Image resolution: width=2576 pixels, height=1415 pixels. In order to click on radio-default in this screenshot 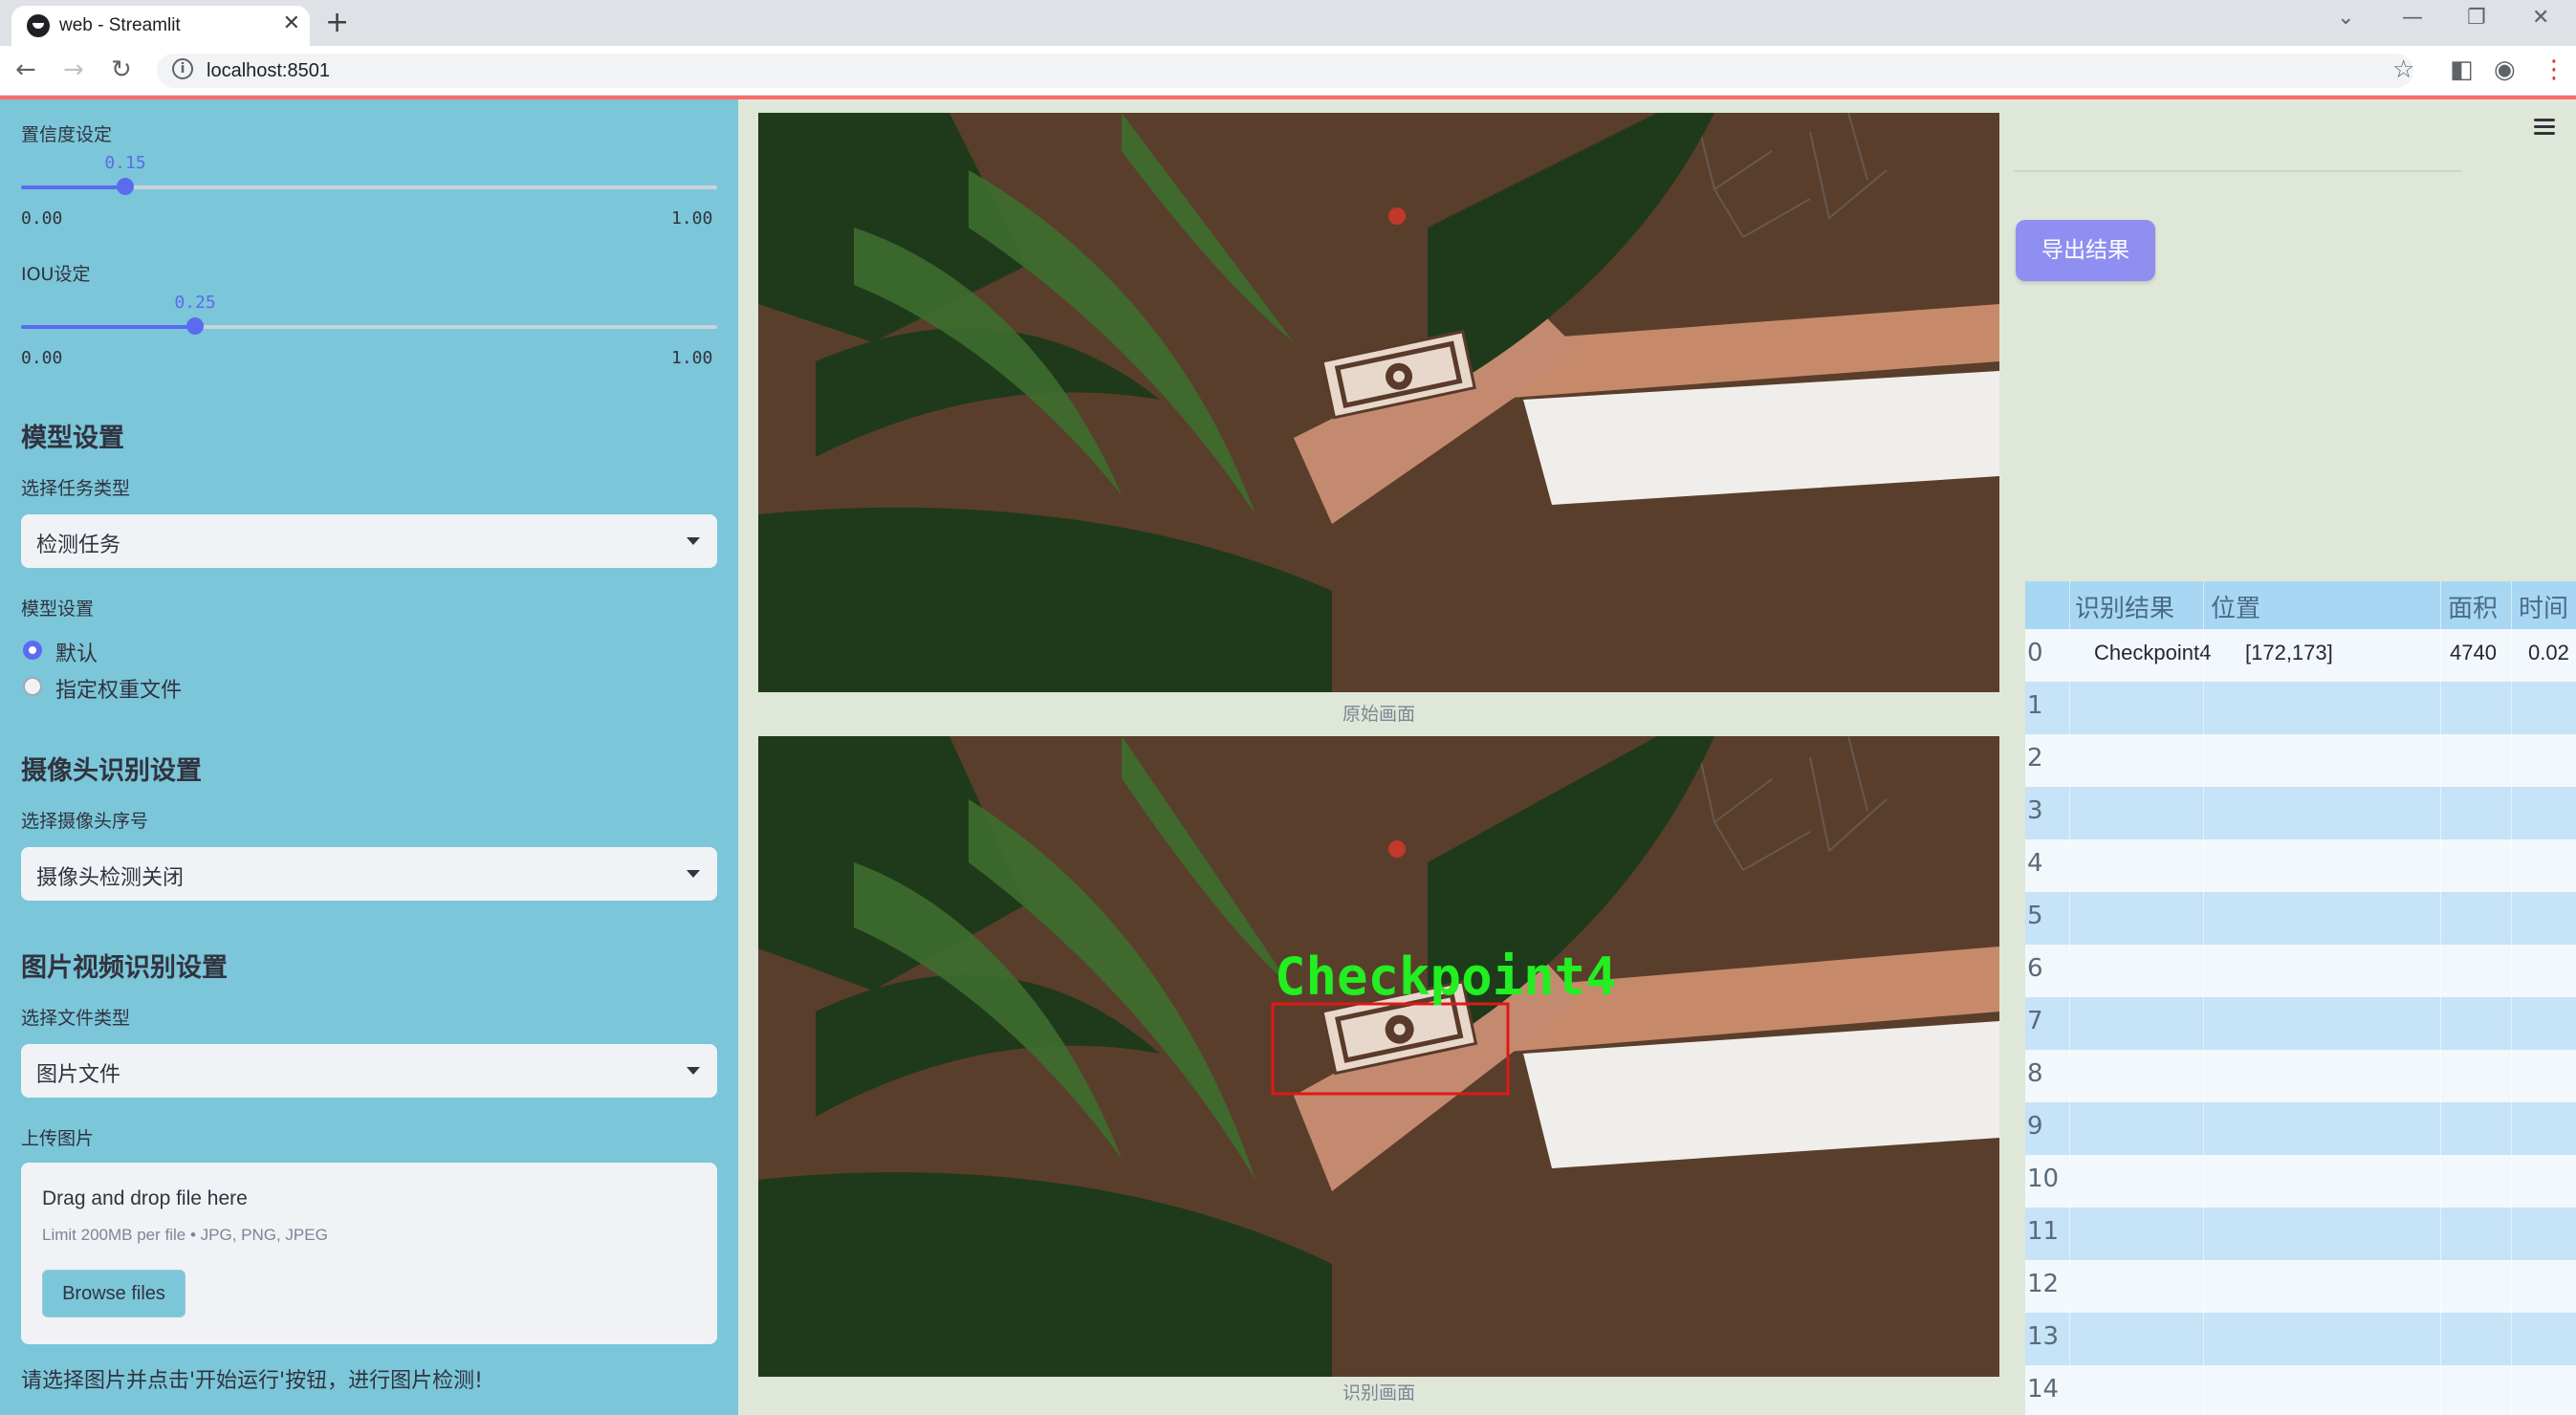, I will do `click(32, 650)`.